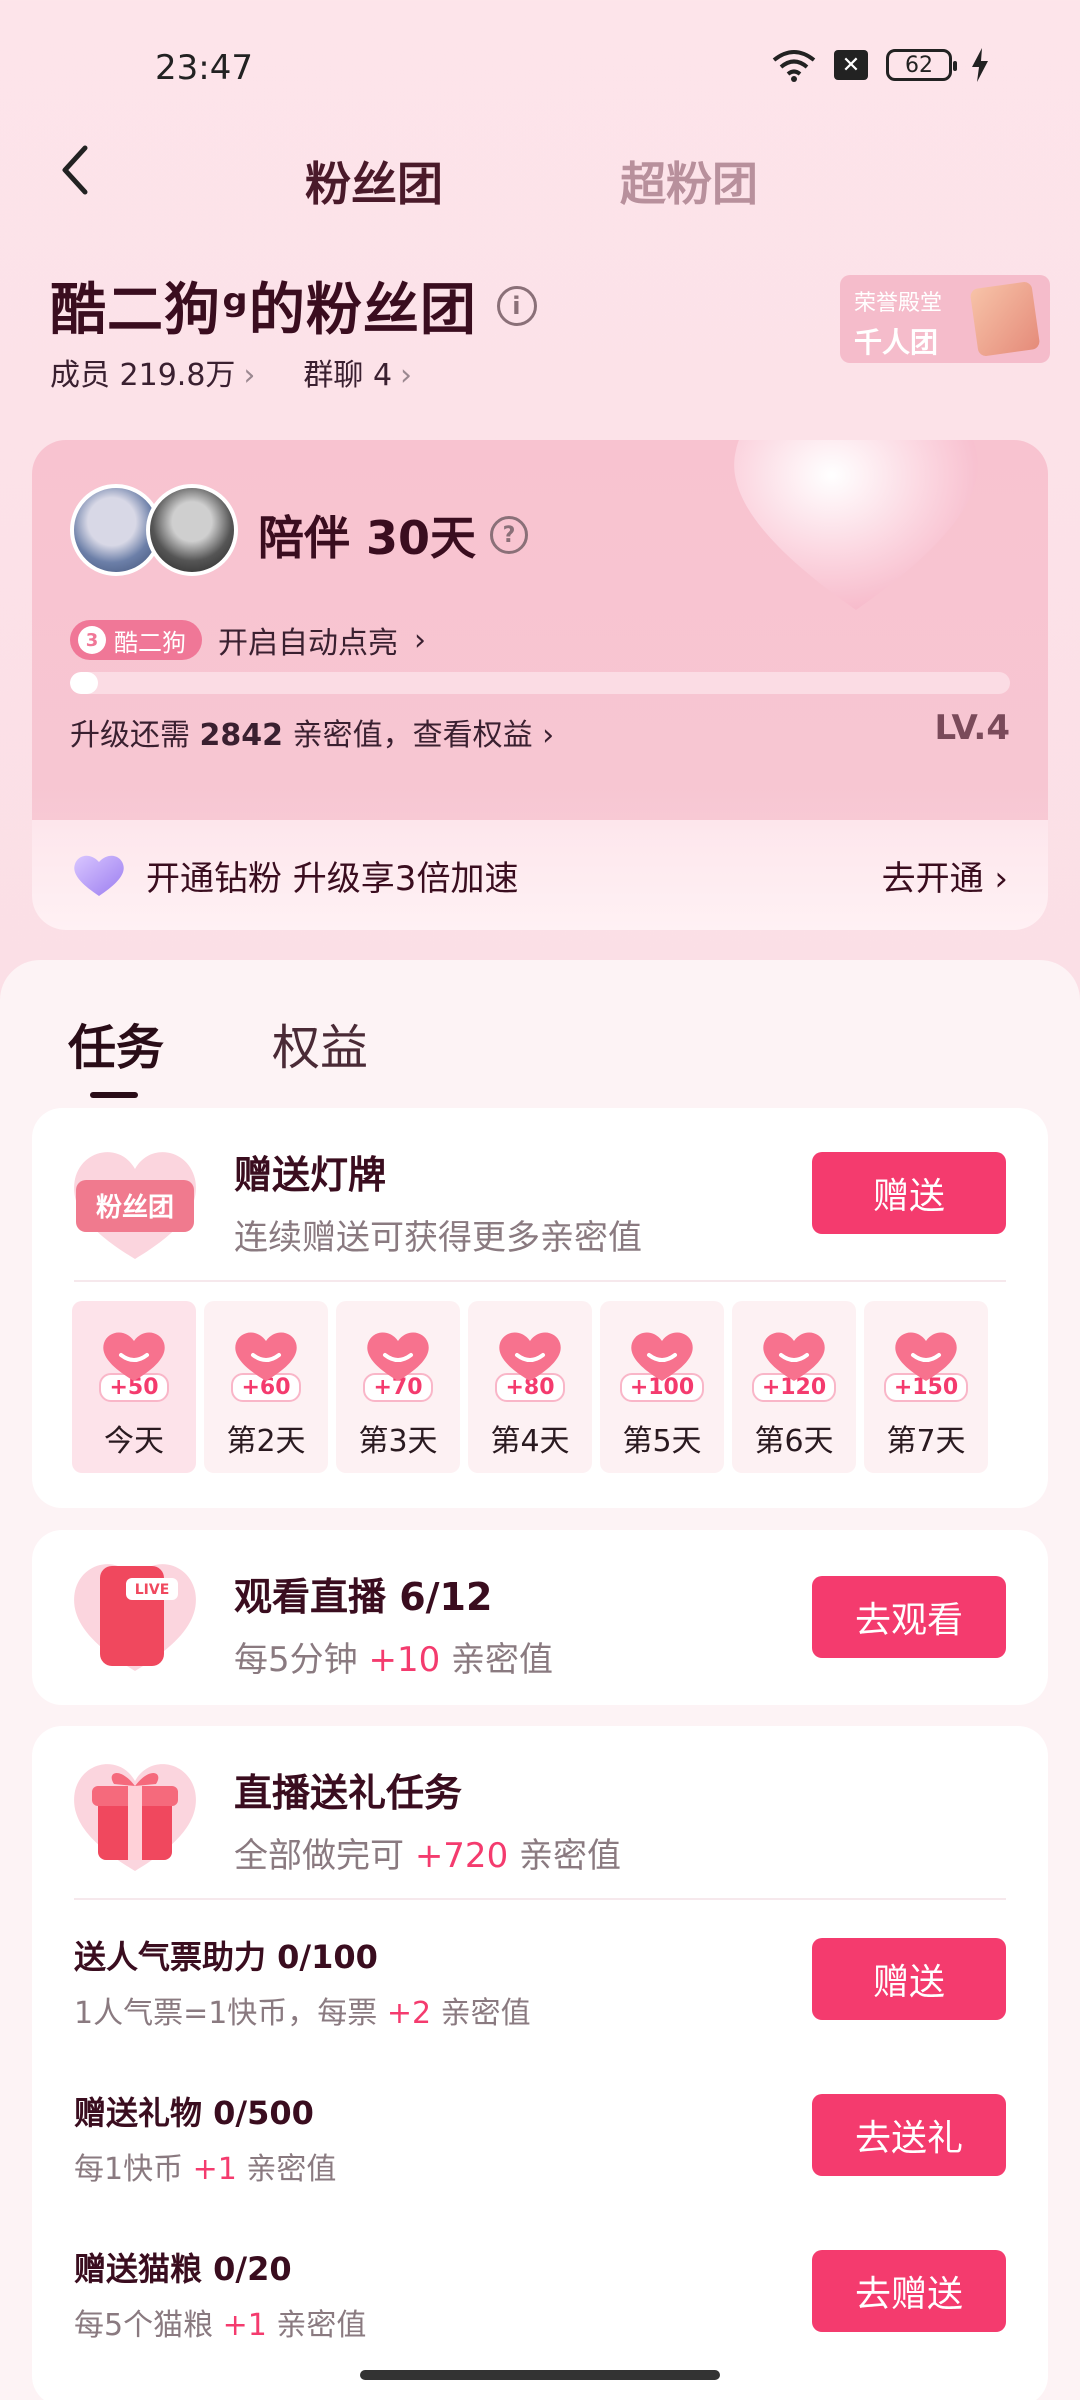 Image resolution: width=1080 pixels, height=2400 pixels. What do you see at coordinates (135, 1617) in the screenshot?
I see `live-phone-icon: LIVE` at bounding box center [135, 1617].